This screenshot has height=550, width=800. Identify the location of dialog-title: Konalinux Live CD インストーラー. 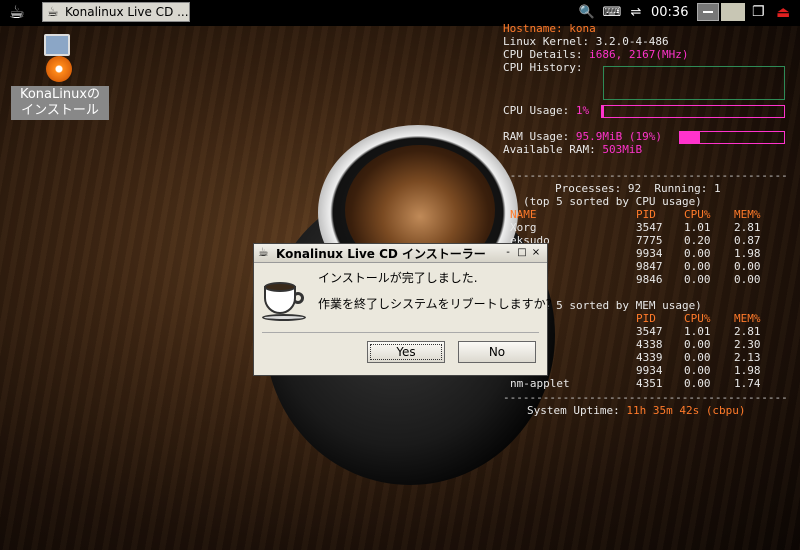
(381, 254).